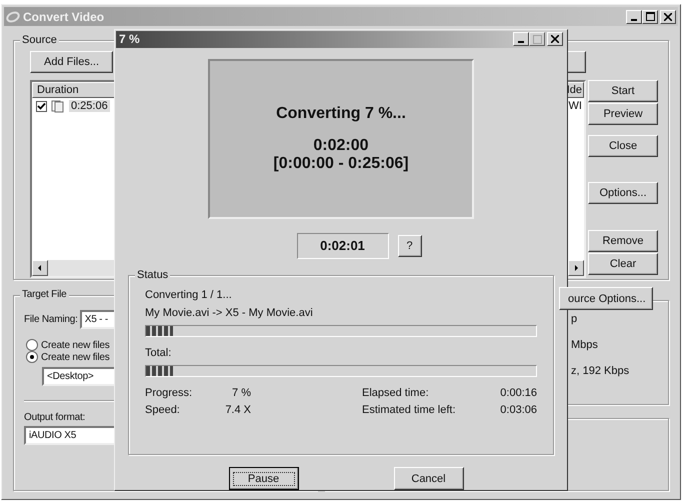 The image size is (682, 503). I want to click on checkbox, so click(41, 106).